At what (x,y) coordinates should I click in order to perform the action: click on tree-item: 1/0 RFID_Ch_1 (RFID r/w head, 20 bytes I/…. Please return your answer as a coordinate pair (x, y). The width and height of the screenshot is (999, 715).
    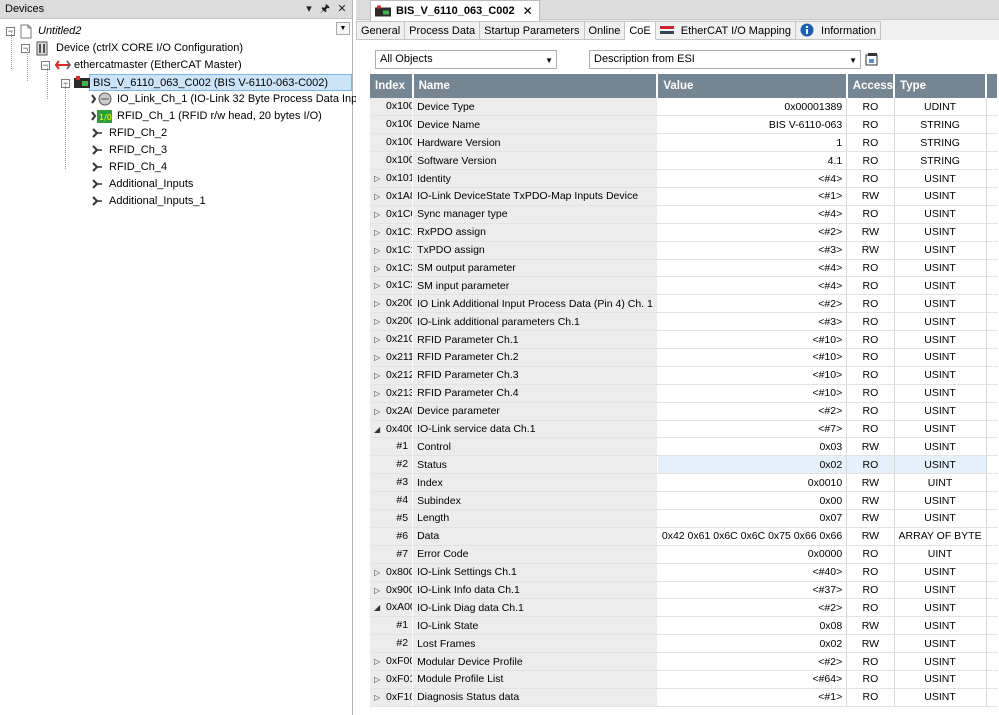
    Looking at the image, I should click on (176, 116).